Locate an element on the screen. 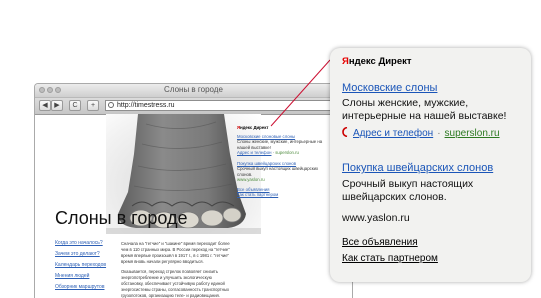 Image resolution: width=541 pixels, height=298 pixels. ad1-contacts-link: Адрес и телефон is located at coordinates (393, 133).